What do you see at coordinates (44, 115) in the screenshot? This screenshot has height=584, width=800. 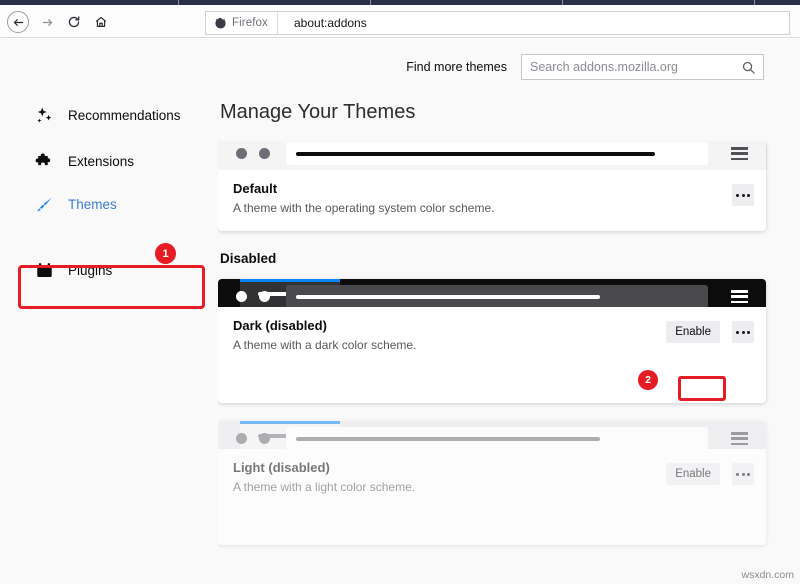 I see `sparkle-icon` at bounding box center [44, 115].